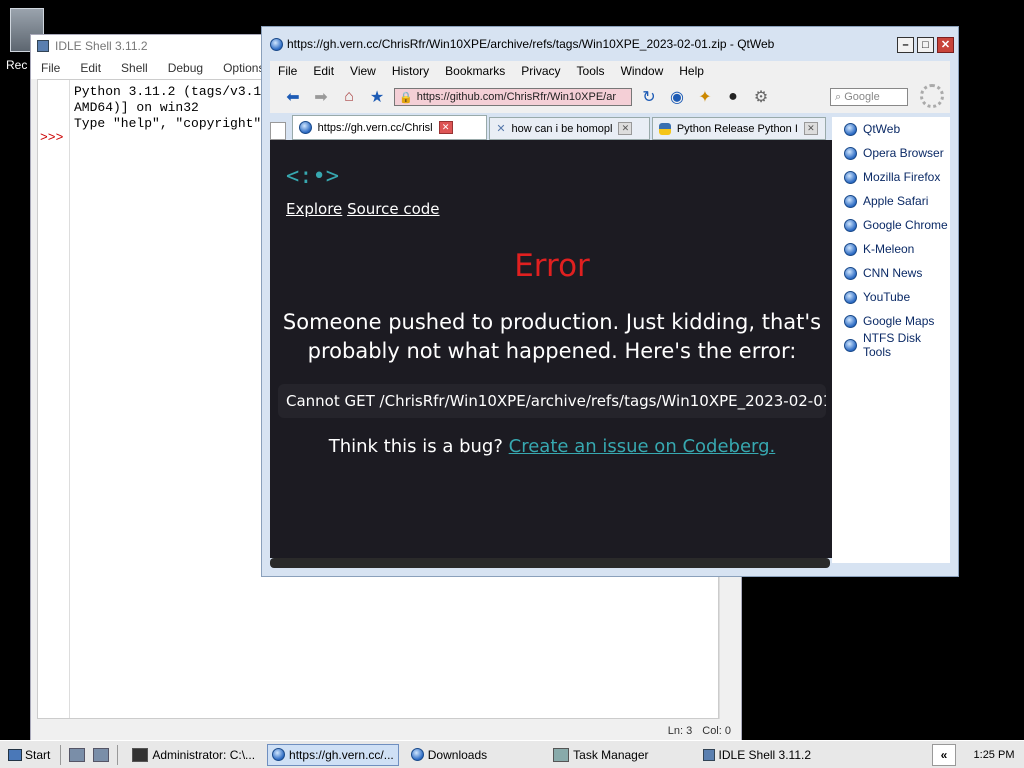 Image resolution: width=1024 pixels, height=768 pixels. Describe the element at coordinates (705, 97) in the screenshot. I see `magic-wand-icon: ✦` at that location.